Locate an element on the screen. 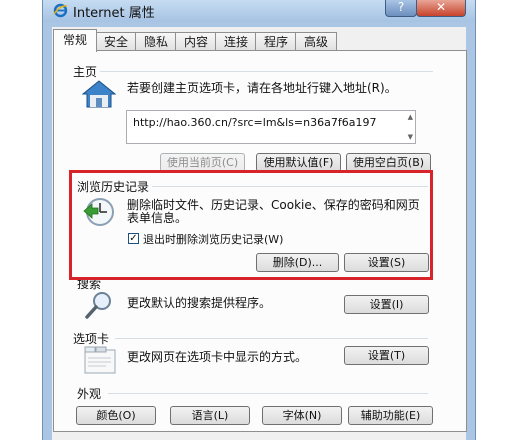 The height and width of the screenshot is (440, 508). tab-security: 安全 is located at coordinates (116, 41).